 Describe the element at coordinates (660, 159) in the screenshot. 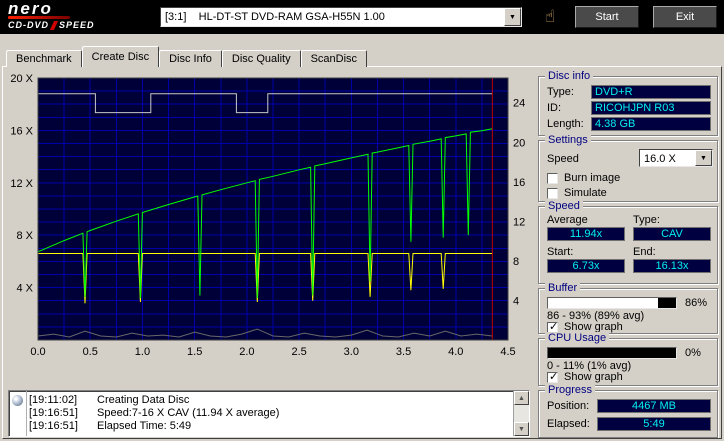

I see `speed-select-value: 16.0 X` at that location.